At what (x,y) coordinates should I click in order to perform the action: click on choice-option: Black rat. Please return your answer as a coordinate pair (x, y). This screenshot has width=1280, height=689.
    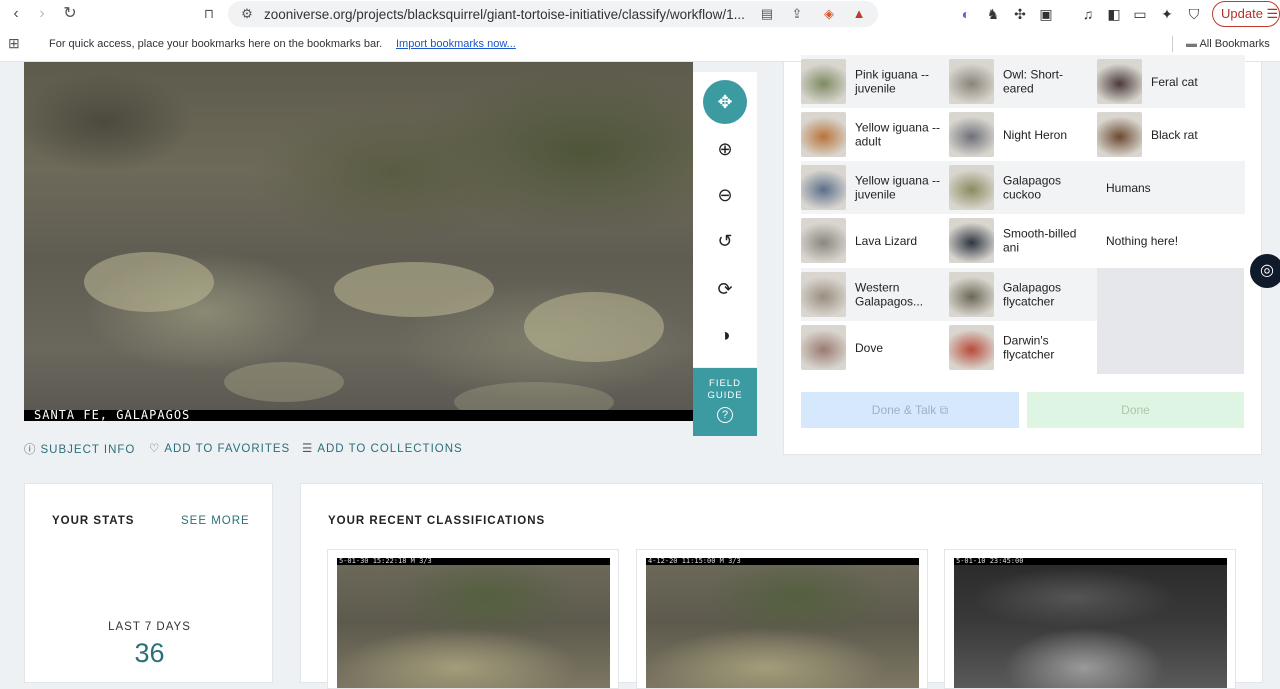
    Looking at the image, I should click on (1171, 134).